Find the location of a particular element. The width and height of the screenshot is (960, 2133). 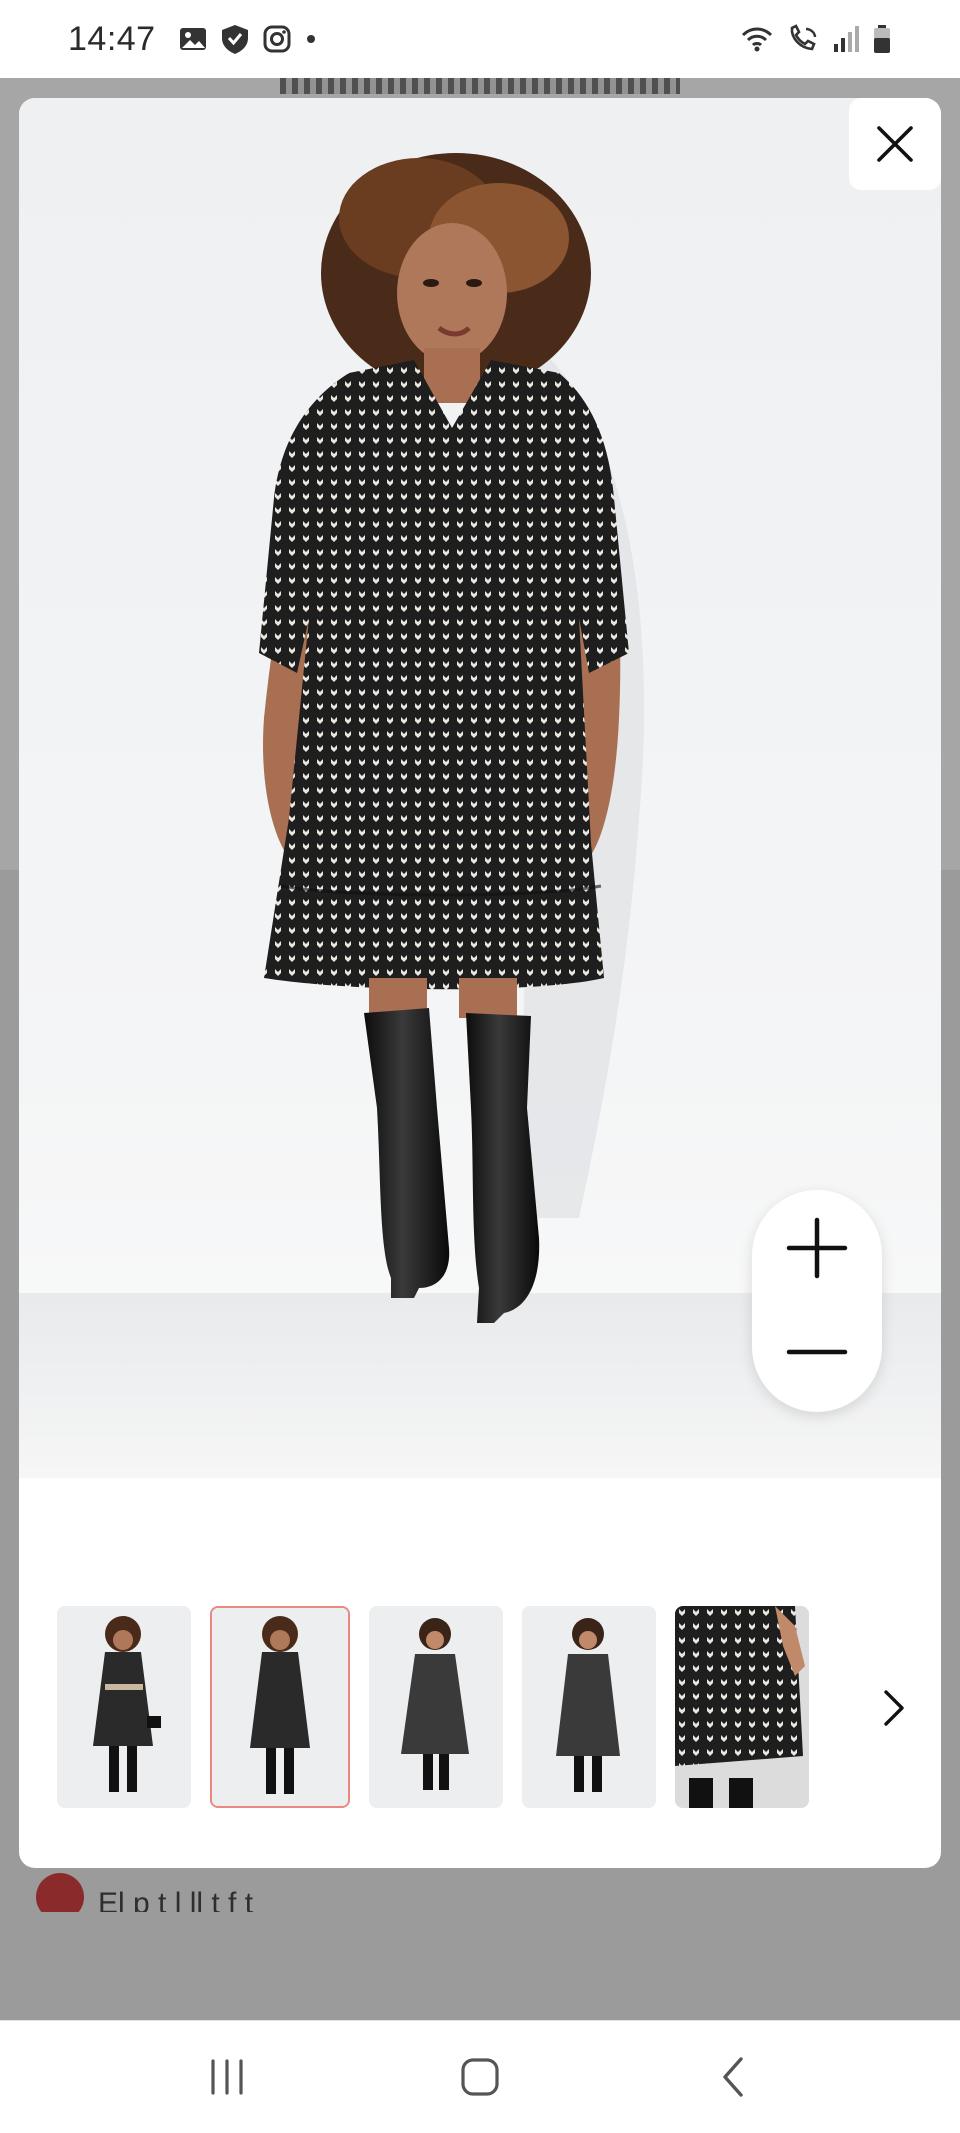

thumbnail-2-selected is located at coordinates (280, 1707).